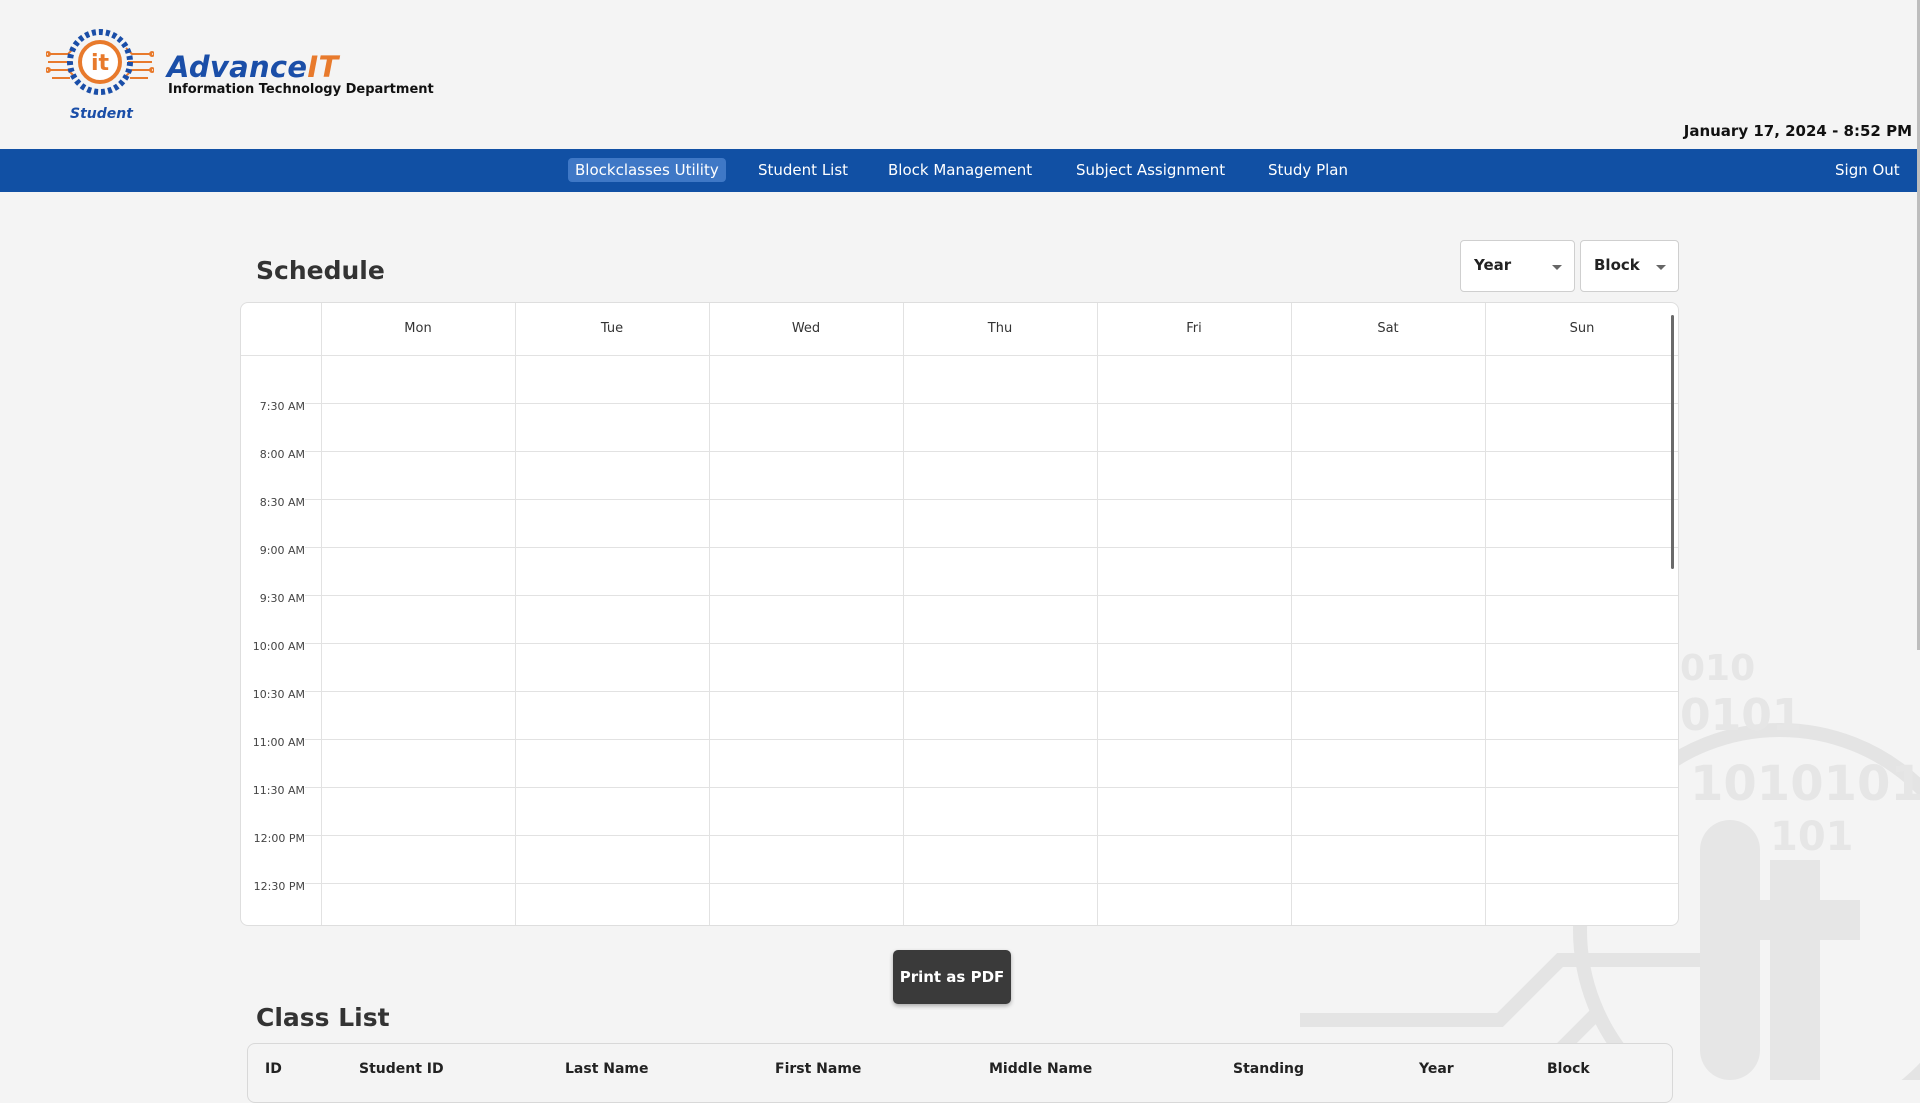 The height and width of the screenshot is (1103, 1920). Describe the element at coordinates (278, 790) in the screenshot. I see `time-label: 11:30 AM` at that location.